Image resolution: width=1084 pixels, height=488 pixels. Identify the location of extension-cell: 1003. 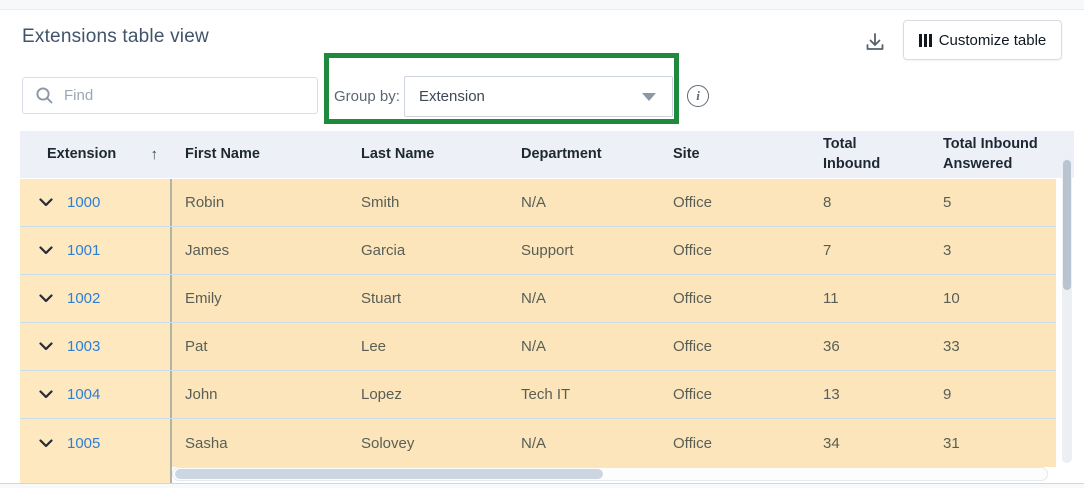
(96, 346).